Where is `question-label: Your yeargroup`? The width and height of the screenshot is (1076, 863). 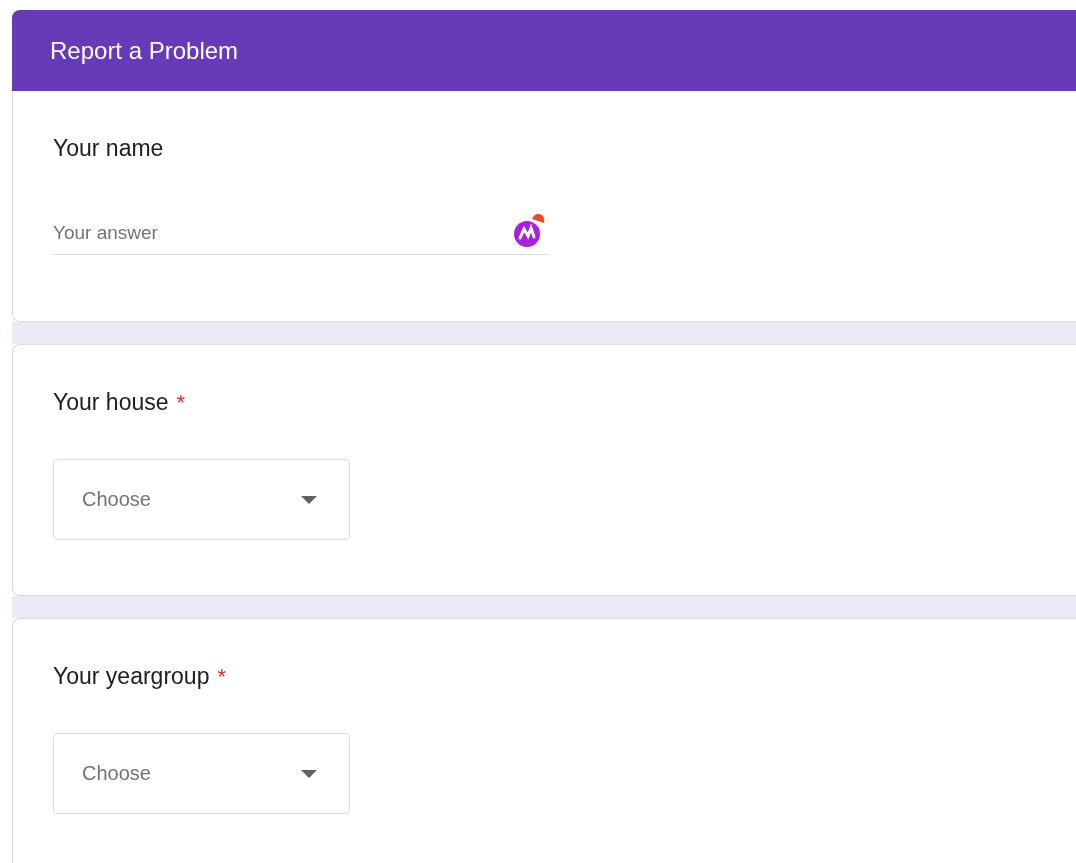
question-label: Your yeargroup is located at coordinates (131, 676).